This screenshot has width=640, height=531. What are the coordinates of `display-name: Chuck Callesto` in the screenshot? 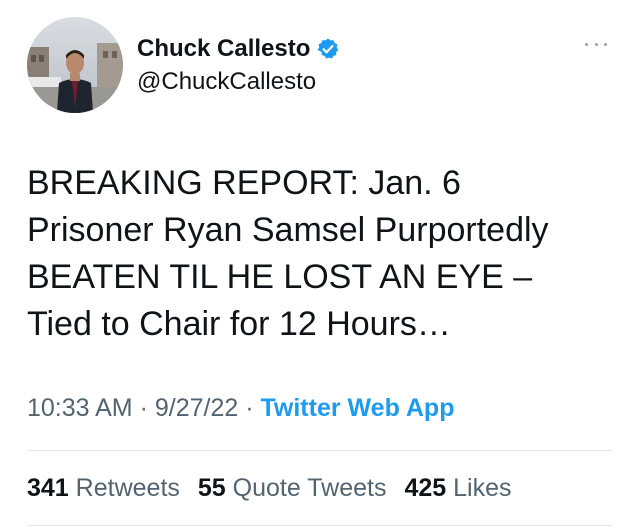 It's located at (223, 49).